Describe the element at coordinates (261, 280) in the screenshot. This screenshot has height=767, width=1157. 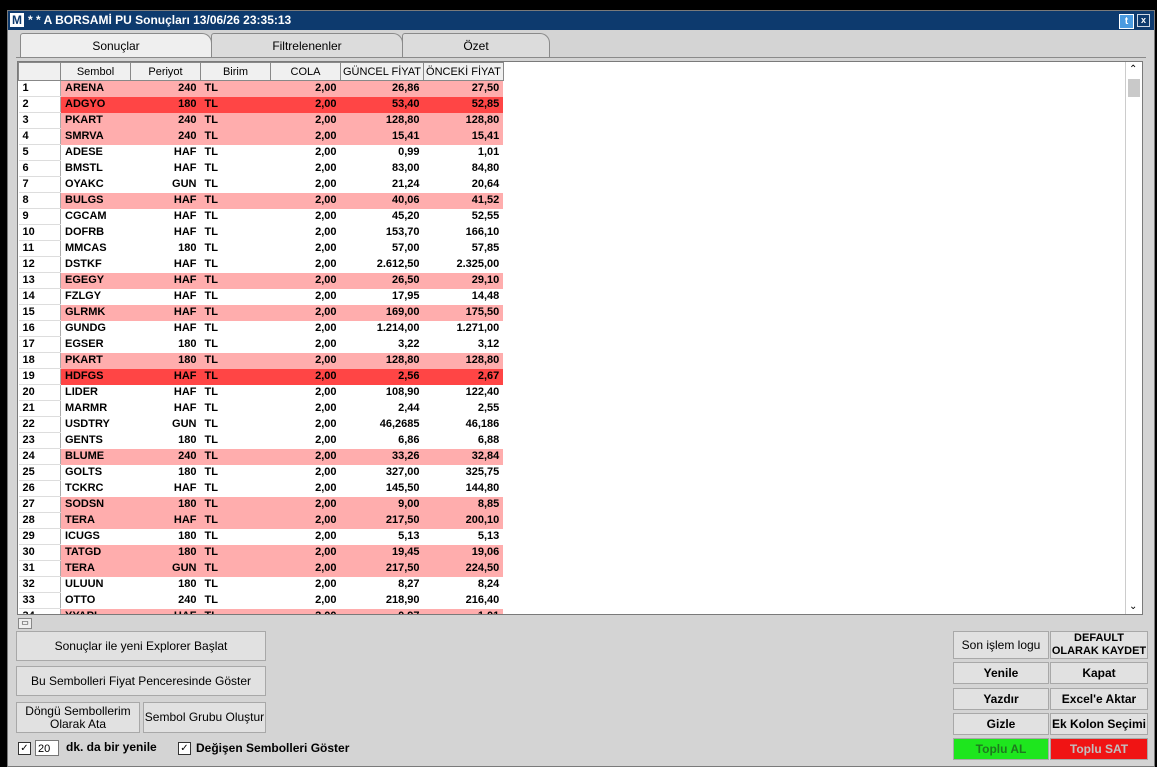
I see `table-row: 13 EGEGY HAF TL 2,00 26,50 29,10` at that location.